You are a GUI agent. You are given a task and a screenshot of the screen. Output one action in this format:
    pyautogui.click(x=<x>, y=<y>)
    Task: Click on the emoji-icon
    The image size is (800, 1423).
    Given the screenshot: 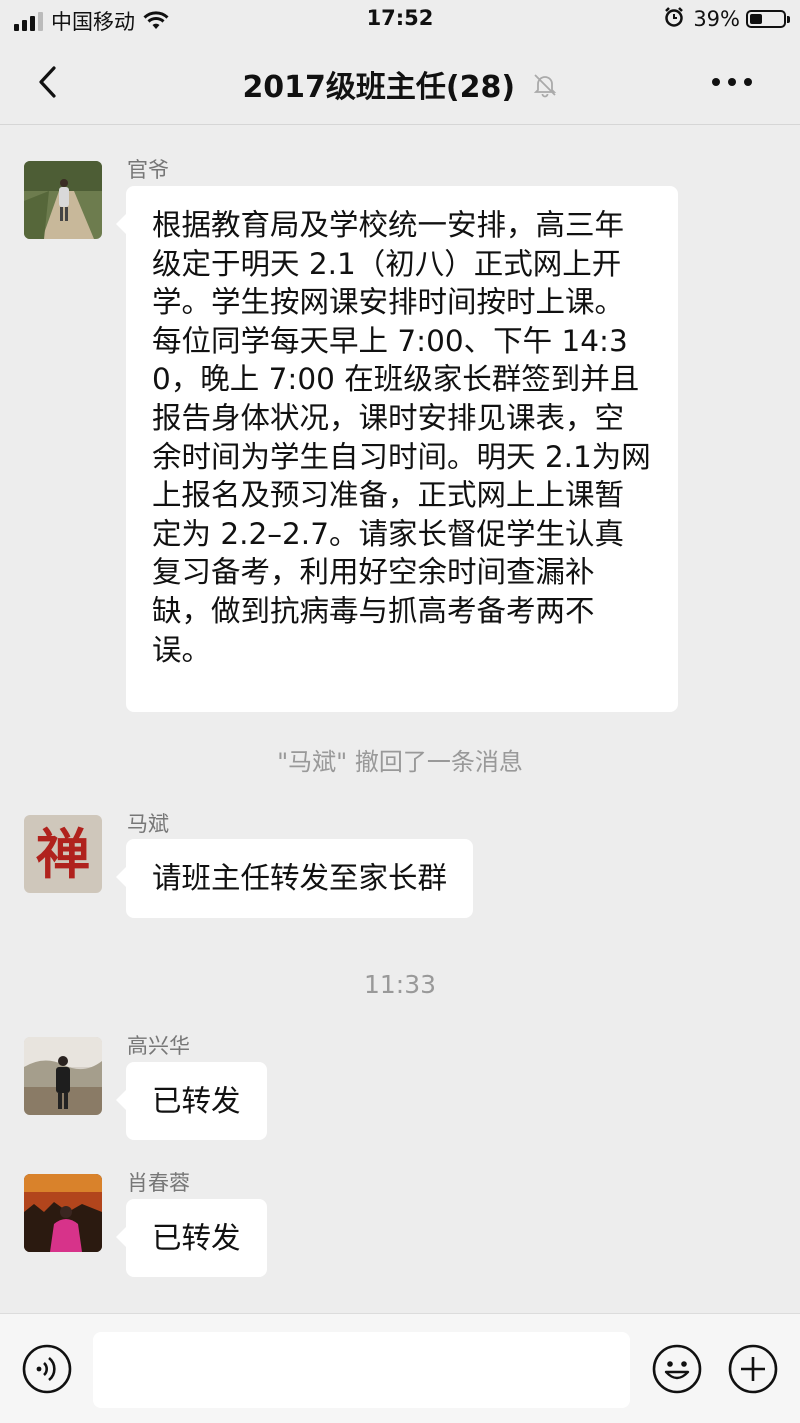 What is the action you would take?
    pyautogui.click(x=677, y=1369)
    